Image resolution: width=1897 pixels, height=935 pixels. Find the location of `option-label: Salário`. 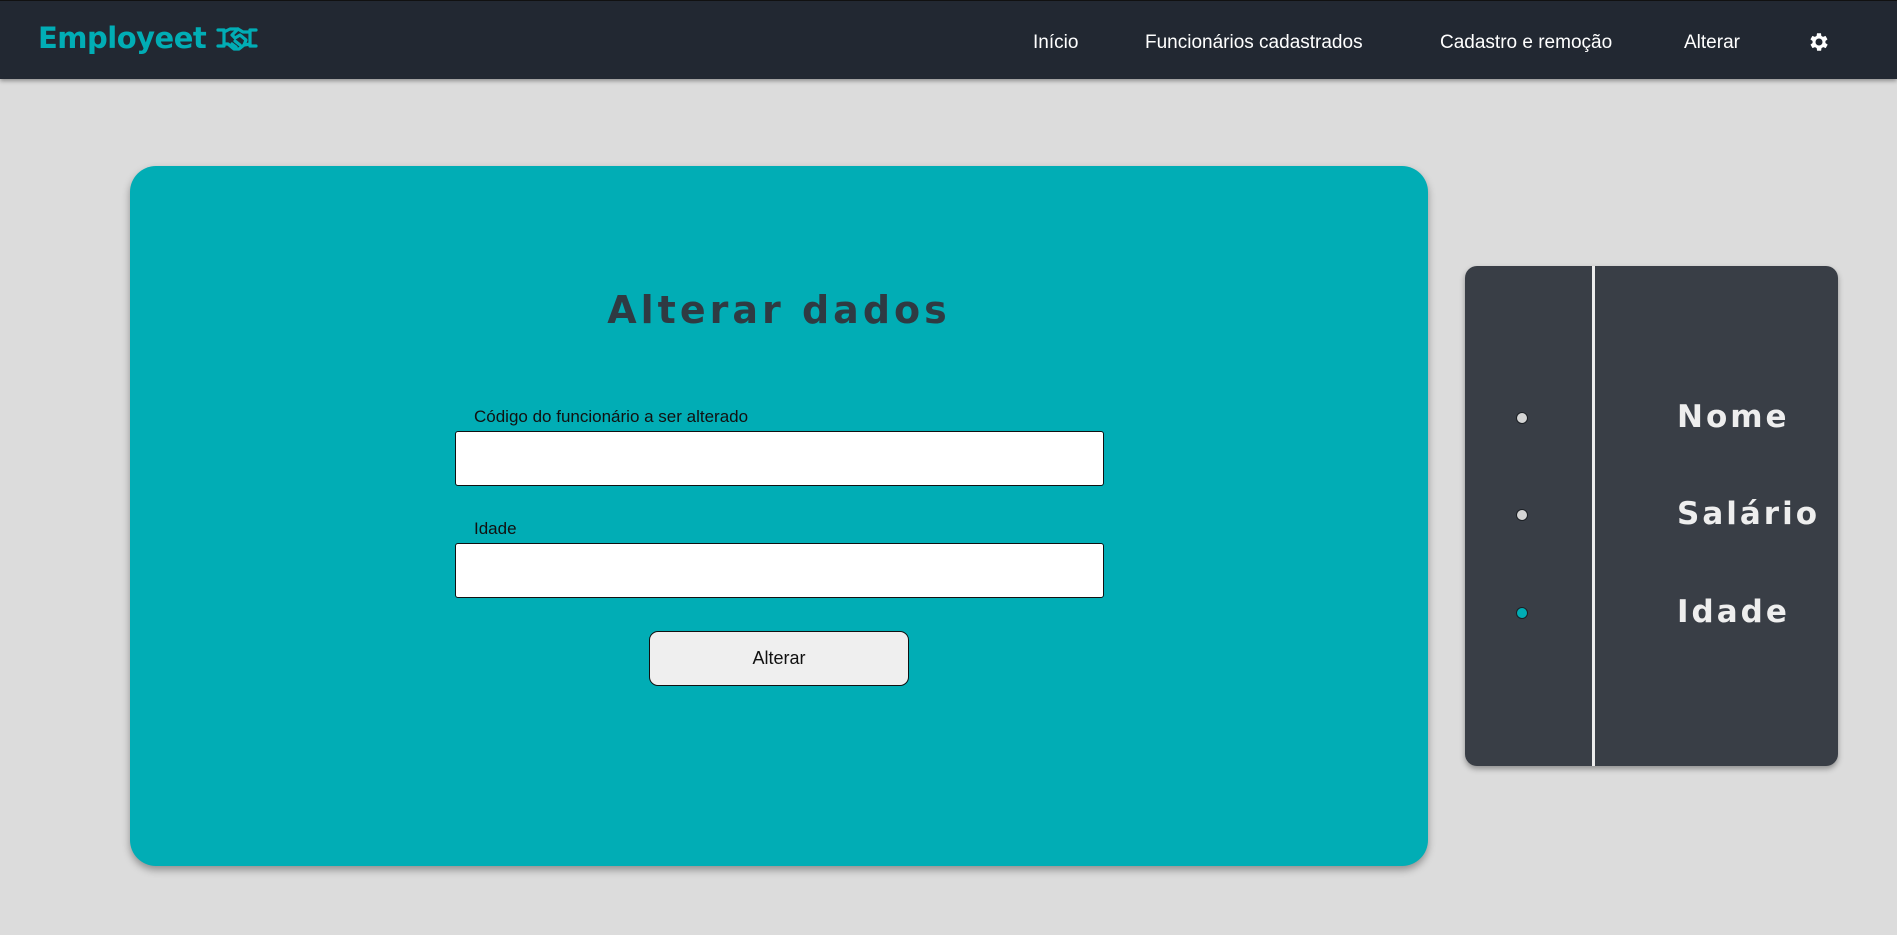

option-label: Salário is located at coordinates (1749, 514).